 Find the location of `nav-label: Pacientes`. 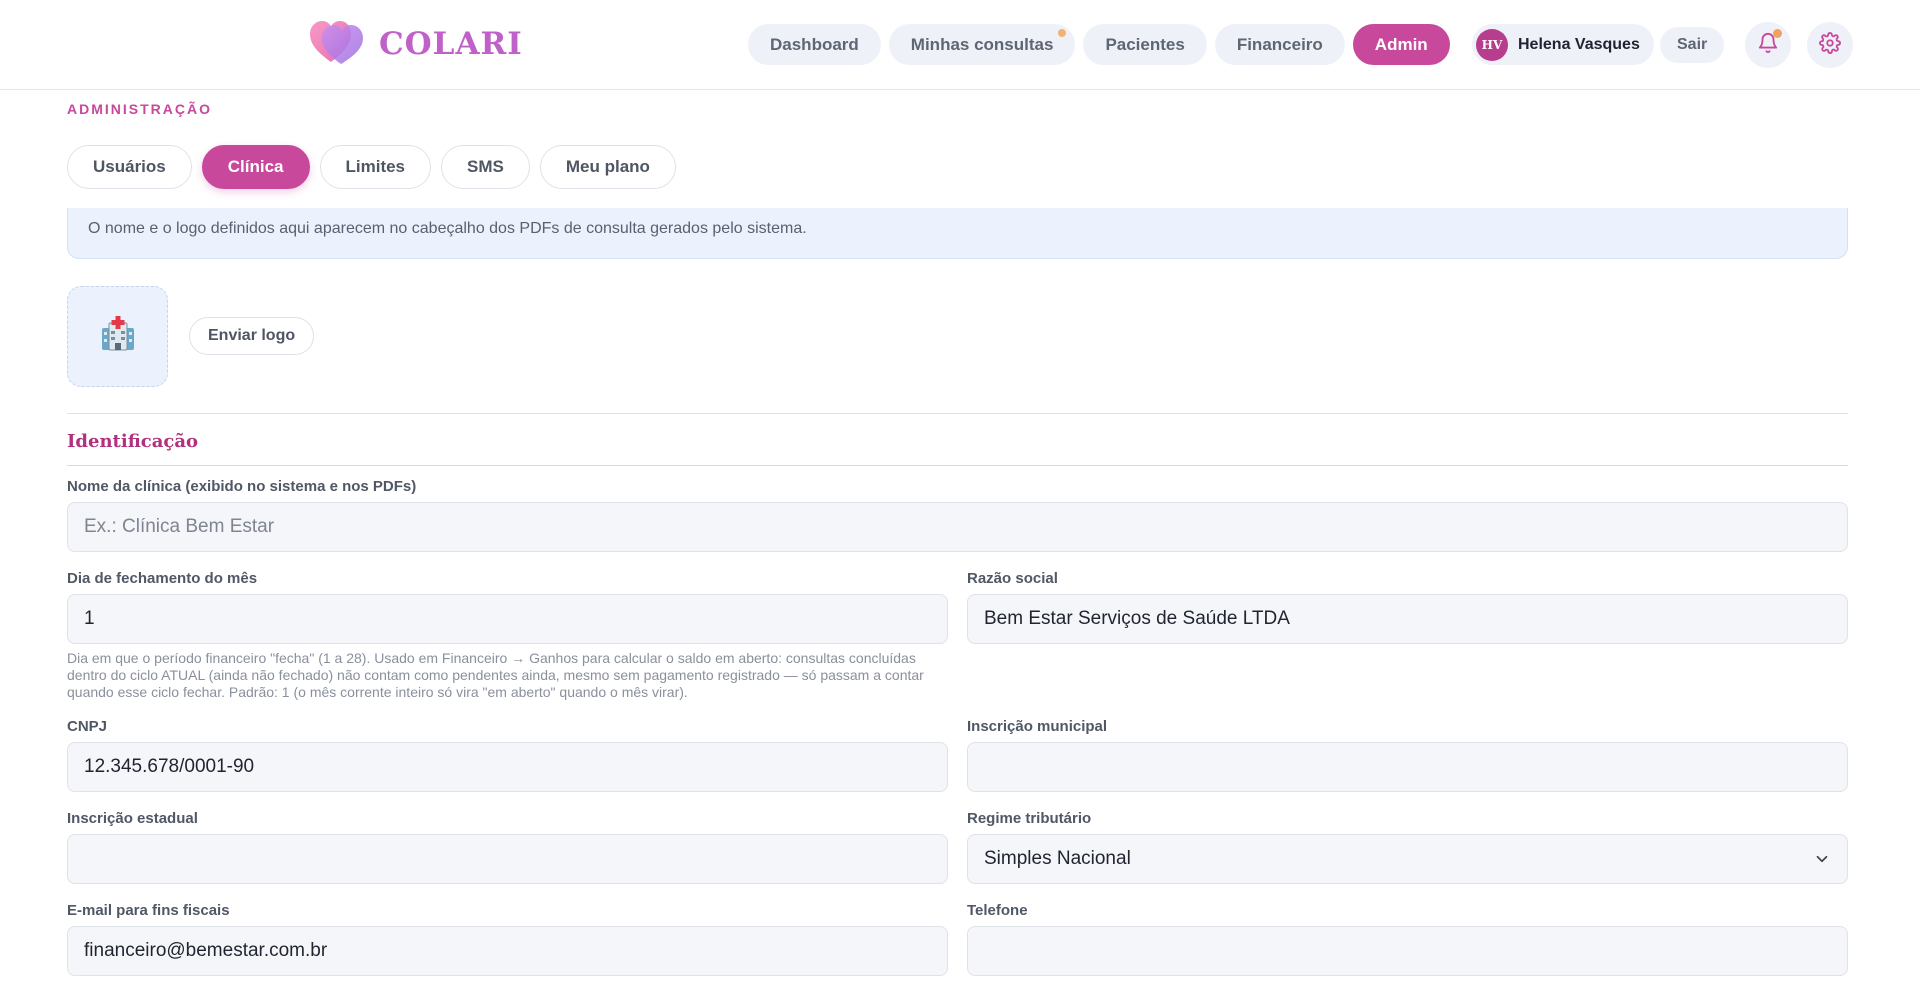

nav-label: Pacientes is located at coordinates (1145, 44).